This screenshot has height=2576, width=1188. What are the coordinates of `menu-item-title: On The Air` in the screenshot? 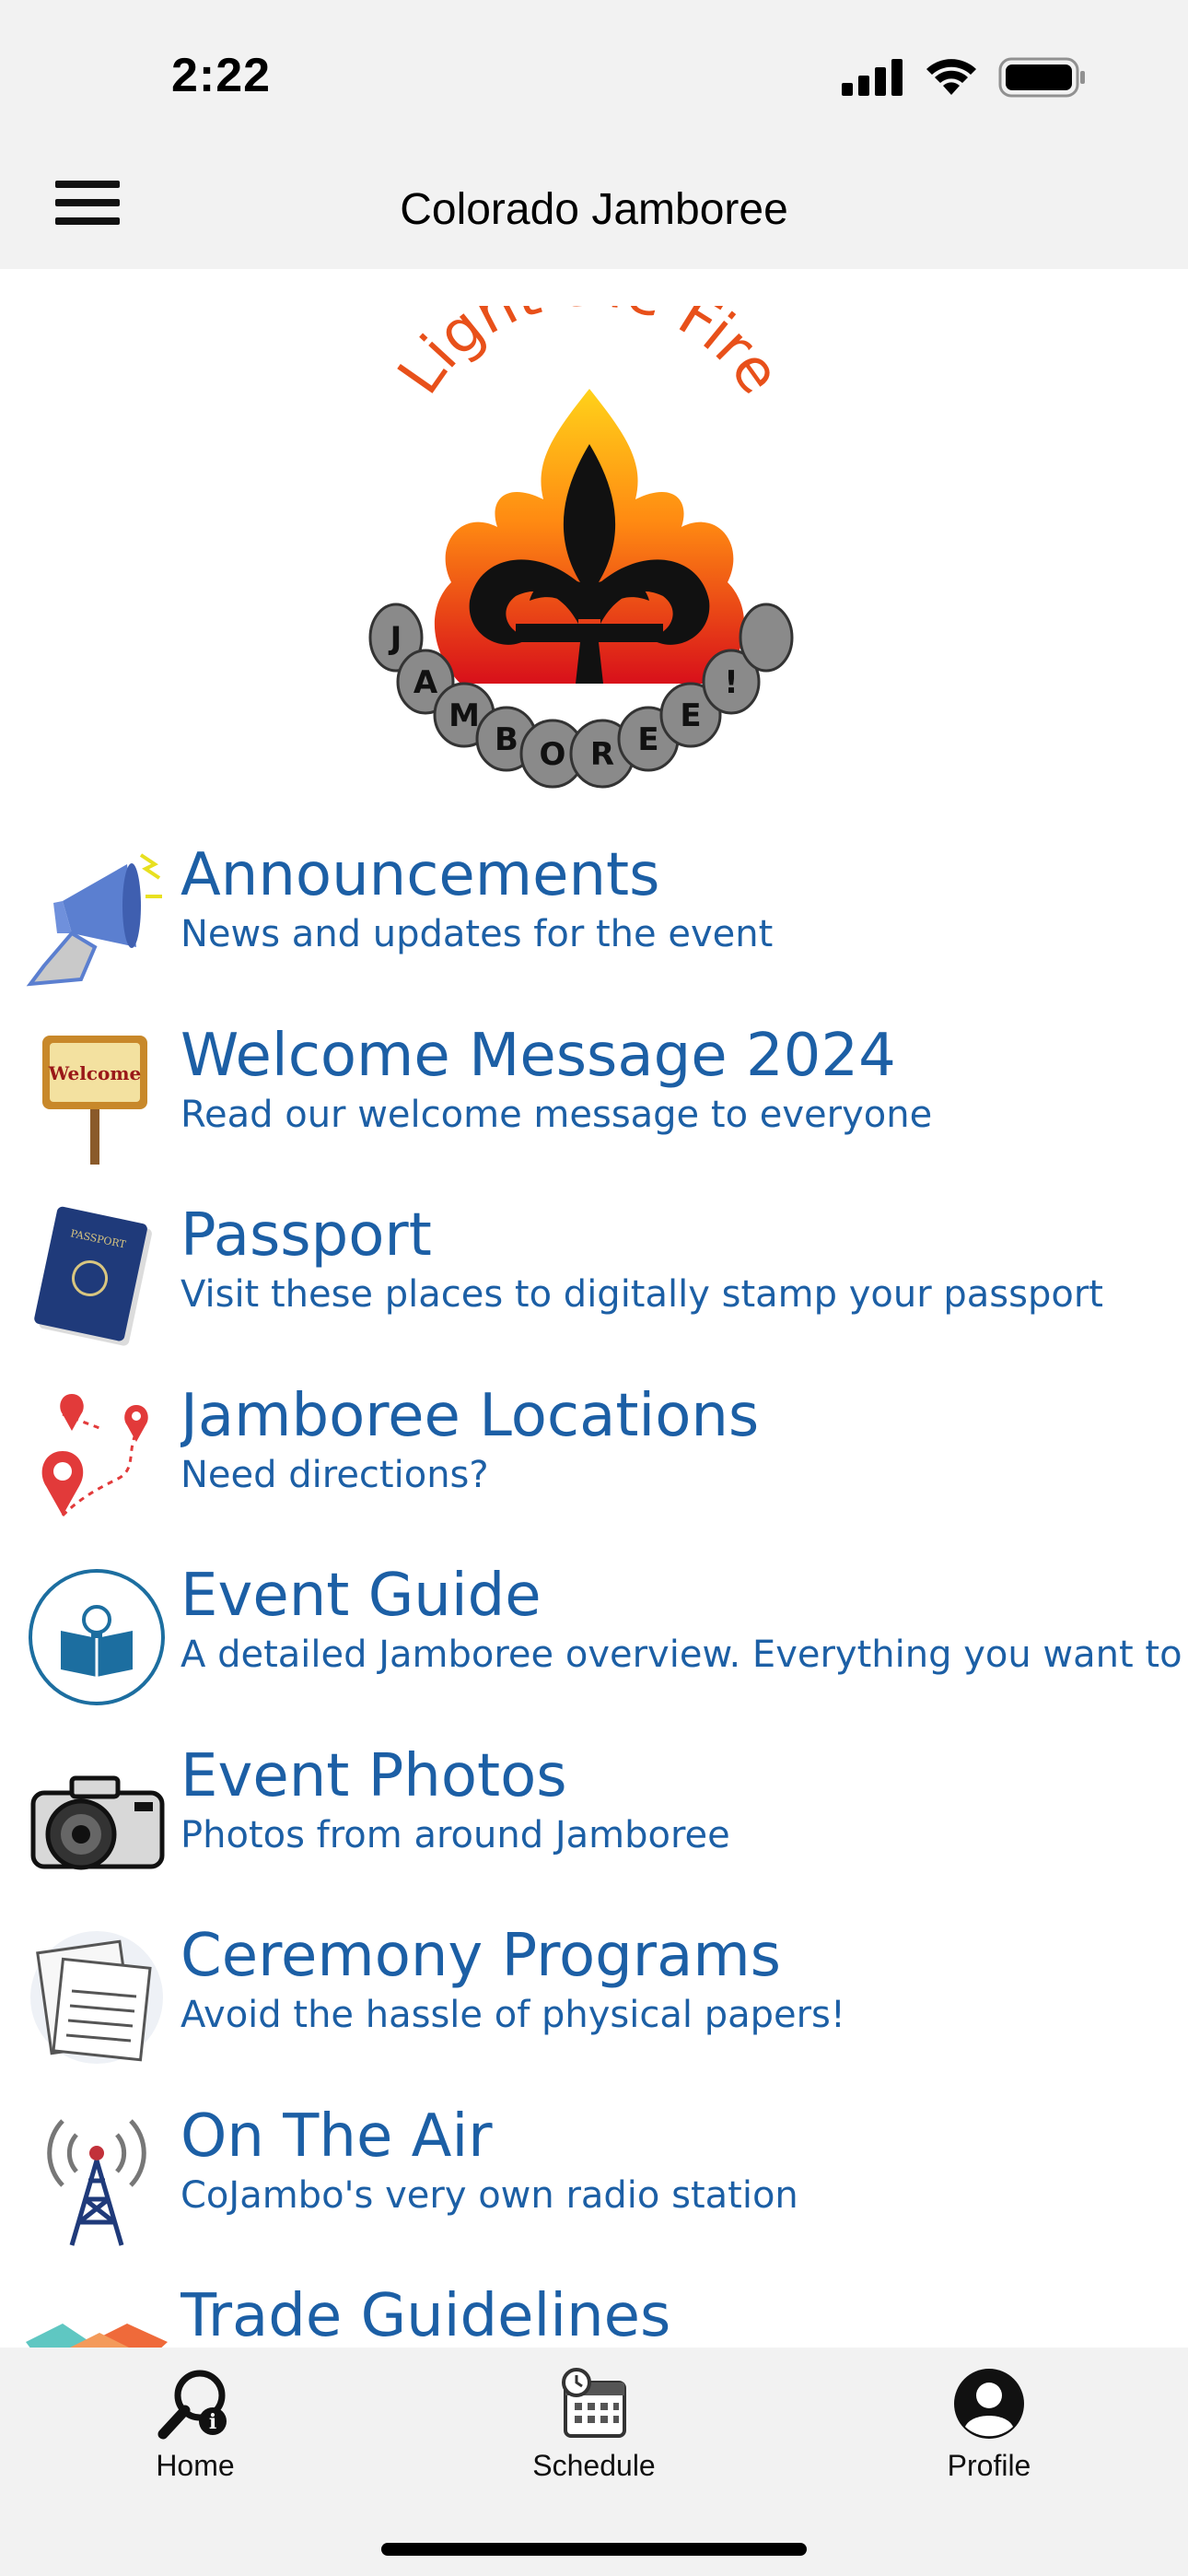 It's located at (337, 2136).